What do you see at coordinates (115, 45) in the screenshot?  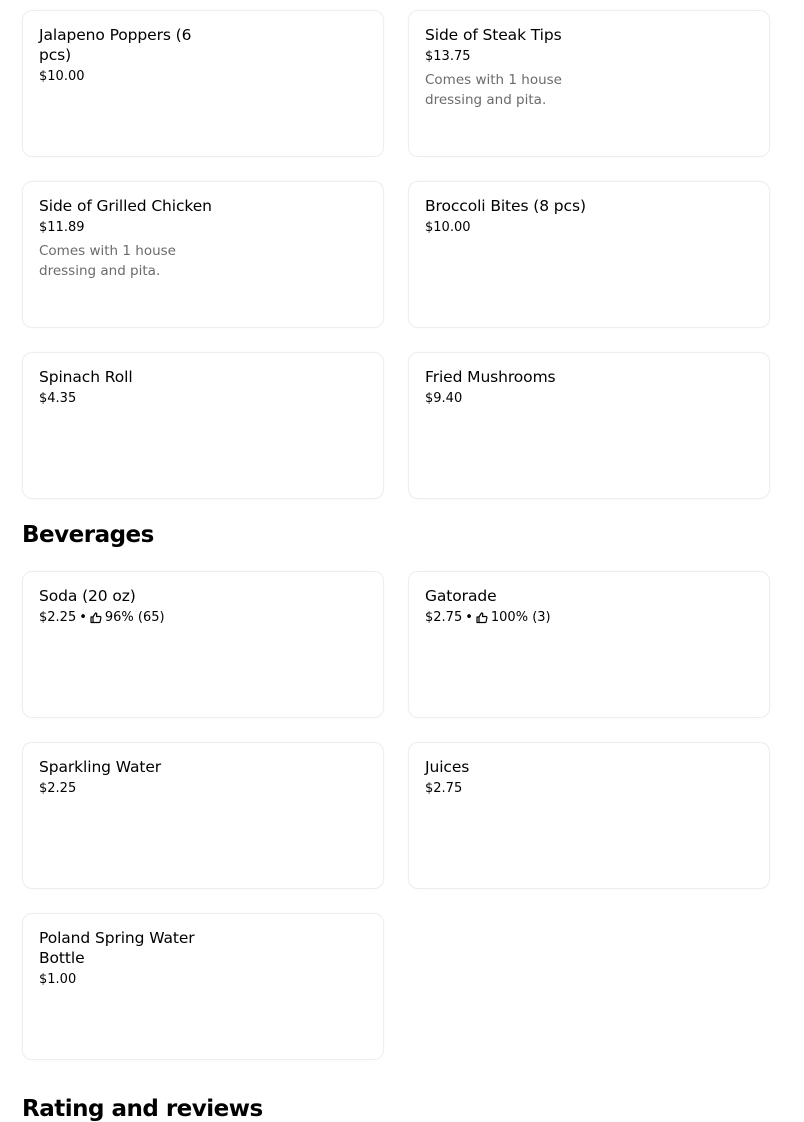 I see `item-name: Jalapeno Poppers (6 pcs)` at bounding box center [115, 45].